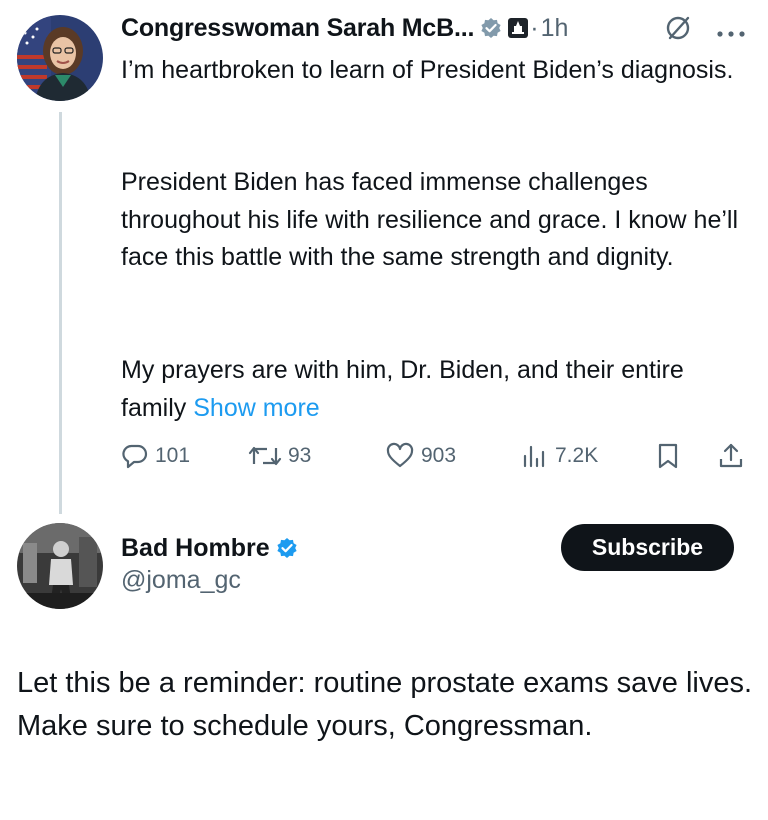 This screenshot has width=768, height=820. What do you see at coordinates (577, 455) in the screenshot?
I see `views-count: 7.2K` at bounding box center [577, 455].